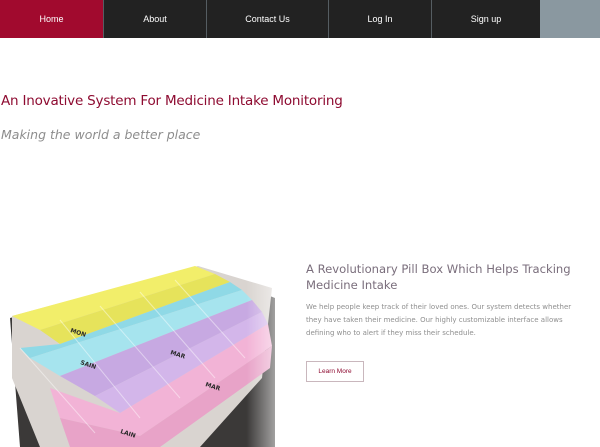  I want to click on top-navigation-bar: Home About Contact Us Log In Sign up, so click(300, 19).